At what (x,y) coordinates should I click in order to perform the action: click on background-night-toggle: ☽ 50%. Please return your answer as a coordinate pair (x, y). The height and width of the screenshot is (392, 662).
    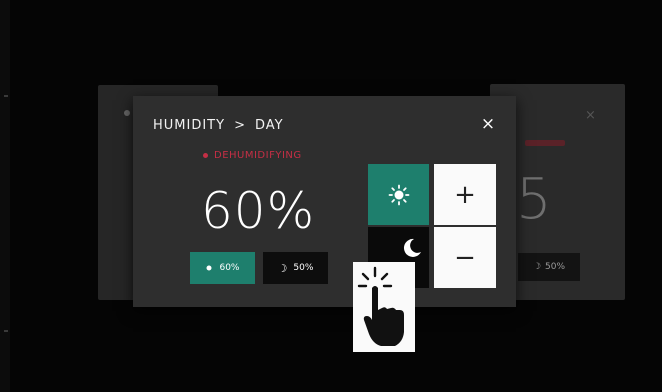
    Looking at the image, I should click on (549, 267).